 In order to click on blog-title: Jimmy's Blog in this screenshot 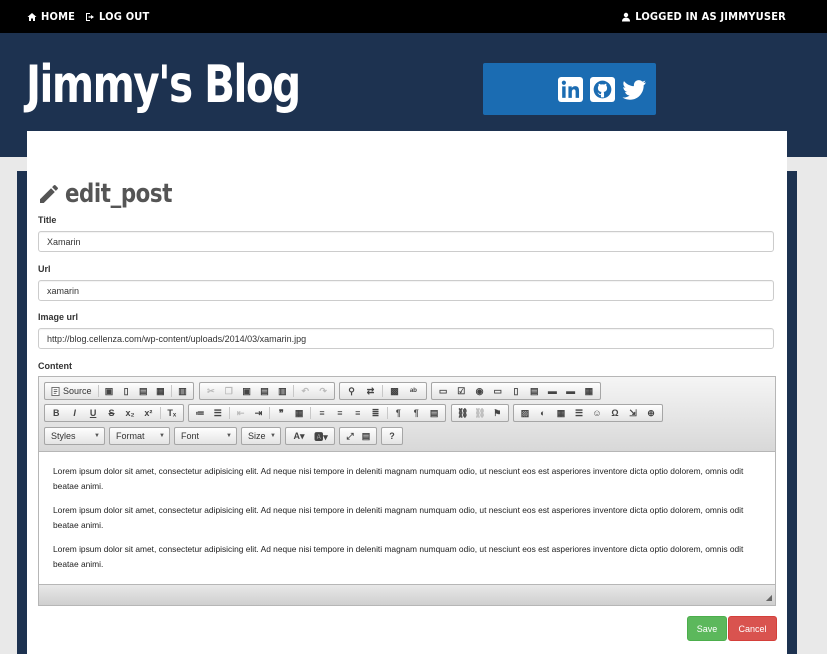, I will do `click(163, 85)`.